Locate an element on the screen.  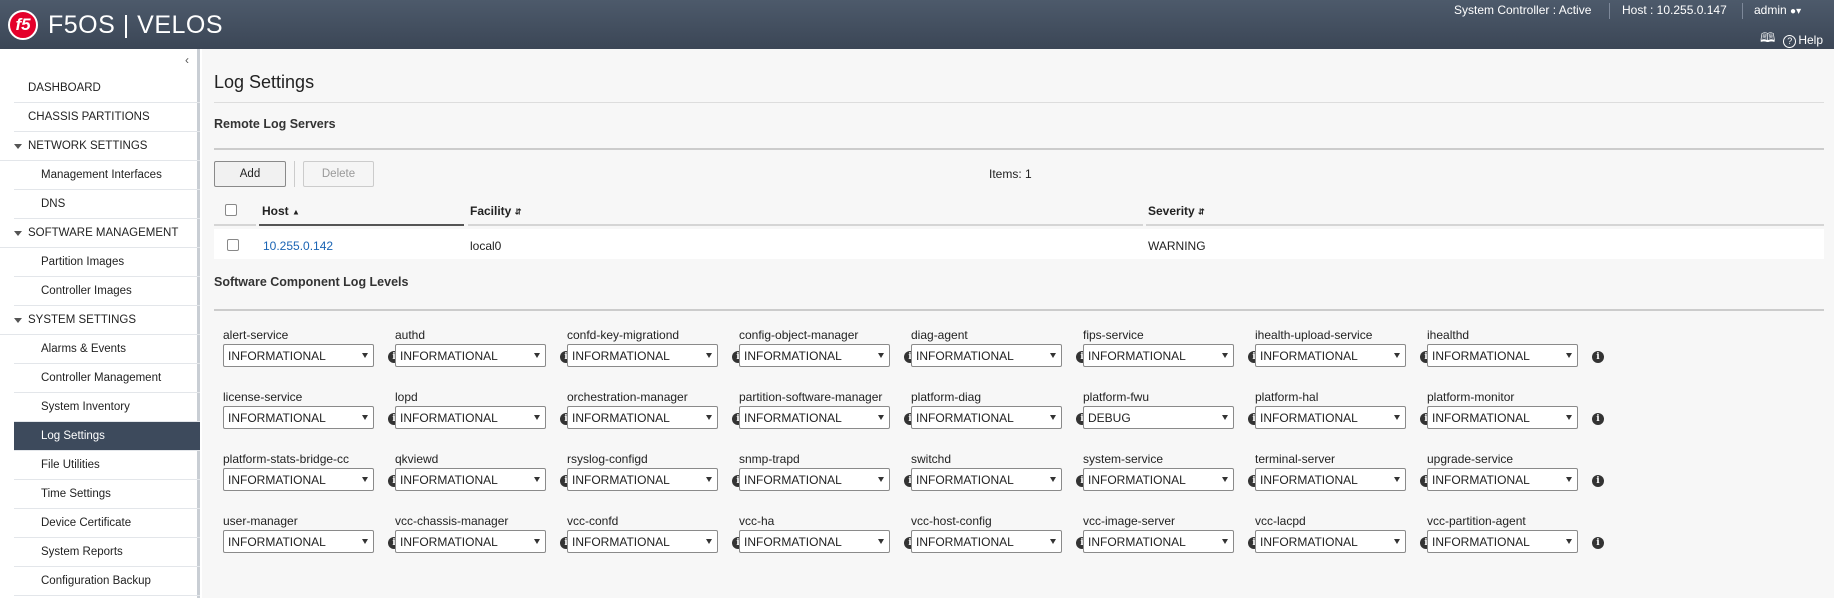
add-button: Add is located at coordinates (250, 174).